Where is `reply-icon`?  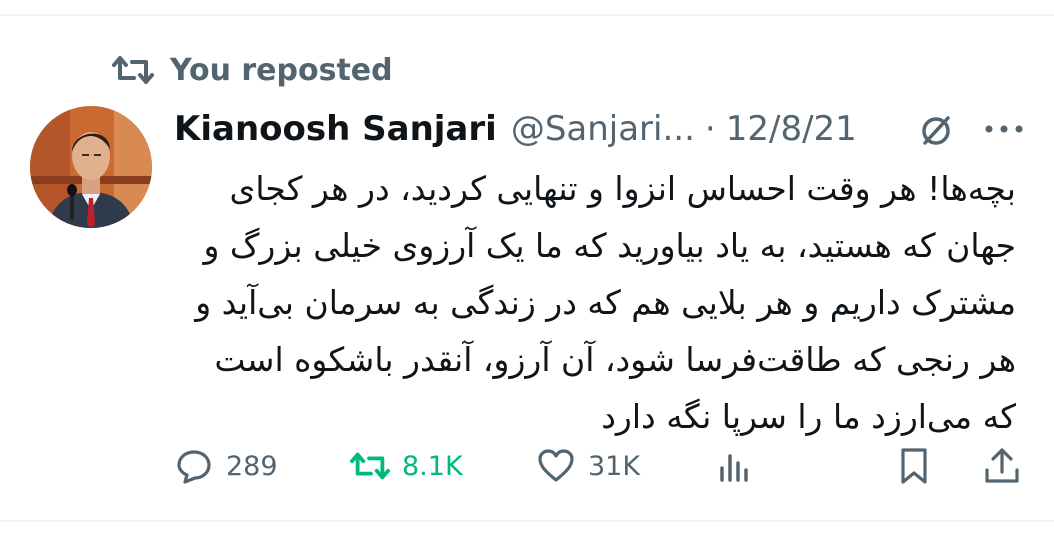 reply-icon is located at coordinates (194, 467).